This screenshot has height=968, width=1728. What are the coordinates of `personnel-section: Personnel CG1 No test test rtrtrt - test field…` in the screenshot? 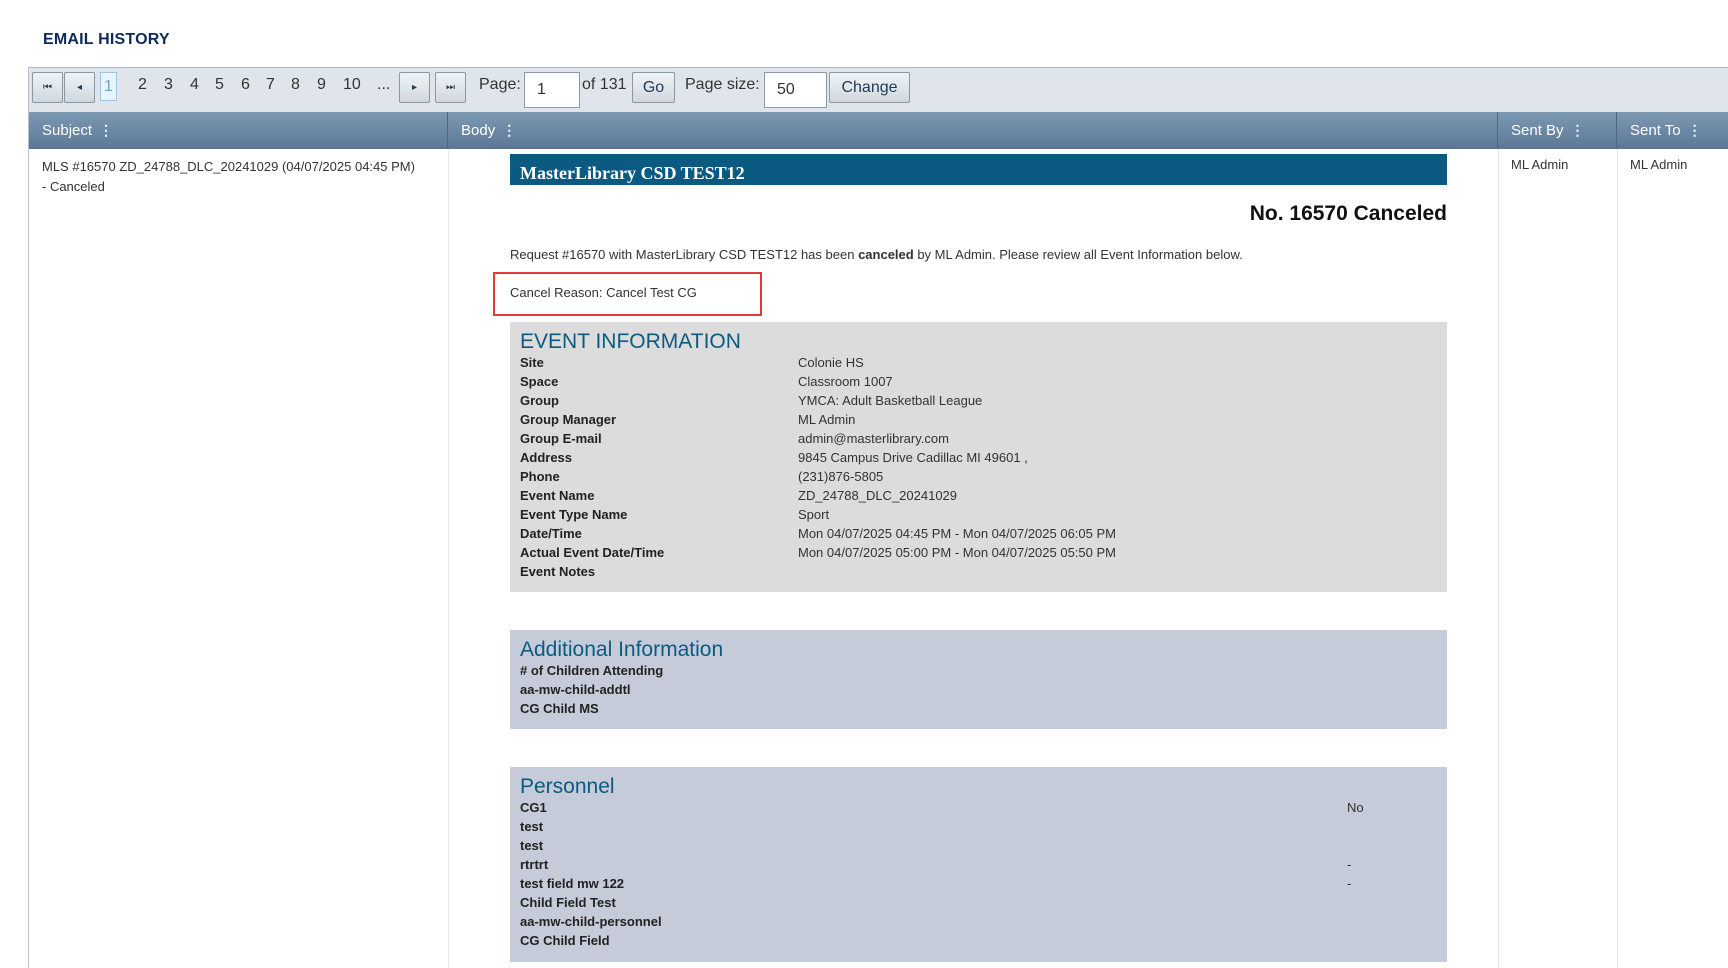 It's located at (978, 864).